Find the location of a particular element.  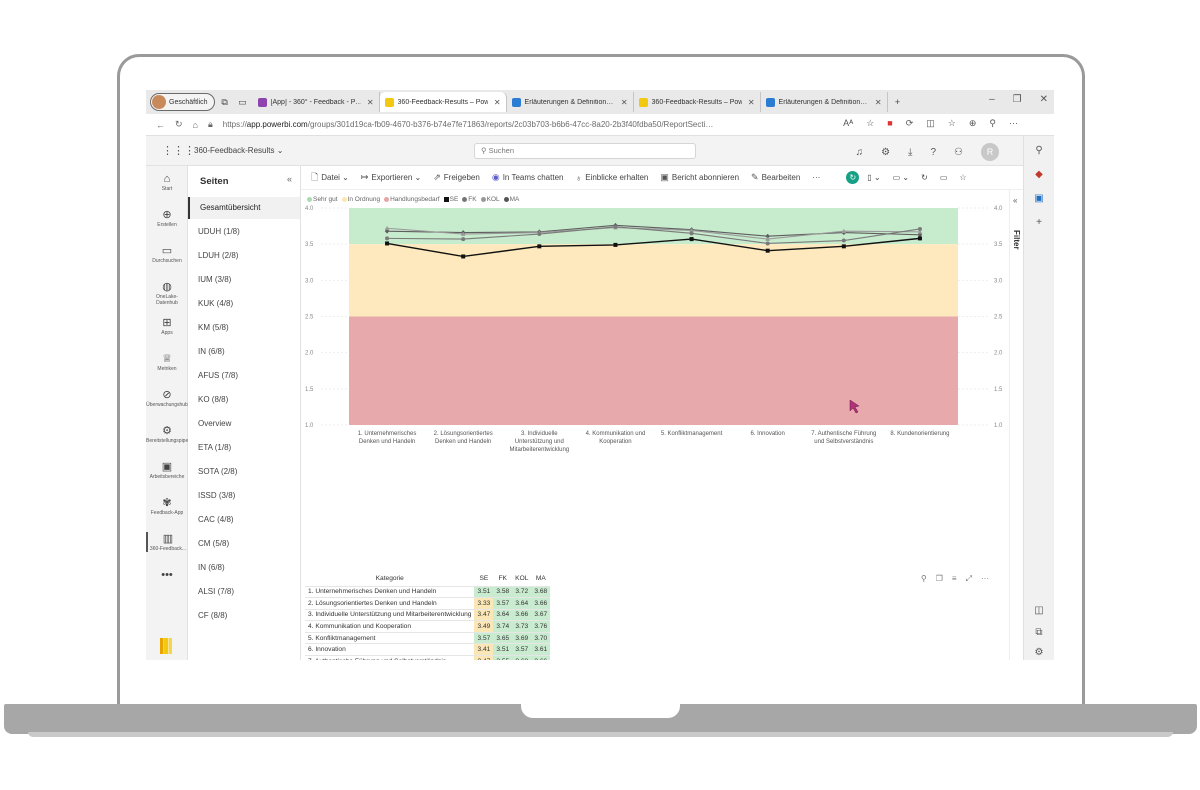

copilot-extension-icon: ⟳ is located at coordinates (910, 123).